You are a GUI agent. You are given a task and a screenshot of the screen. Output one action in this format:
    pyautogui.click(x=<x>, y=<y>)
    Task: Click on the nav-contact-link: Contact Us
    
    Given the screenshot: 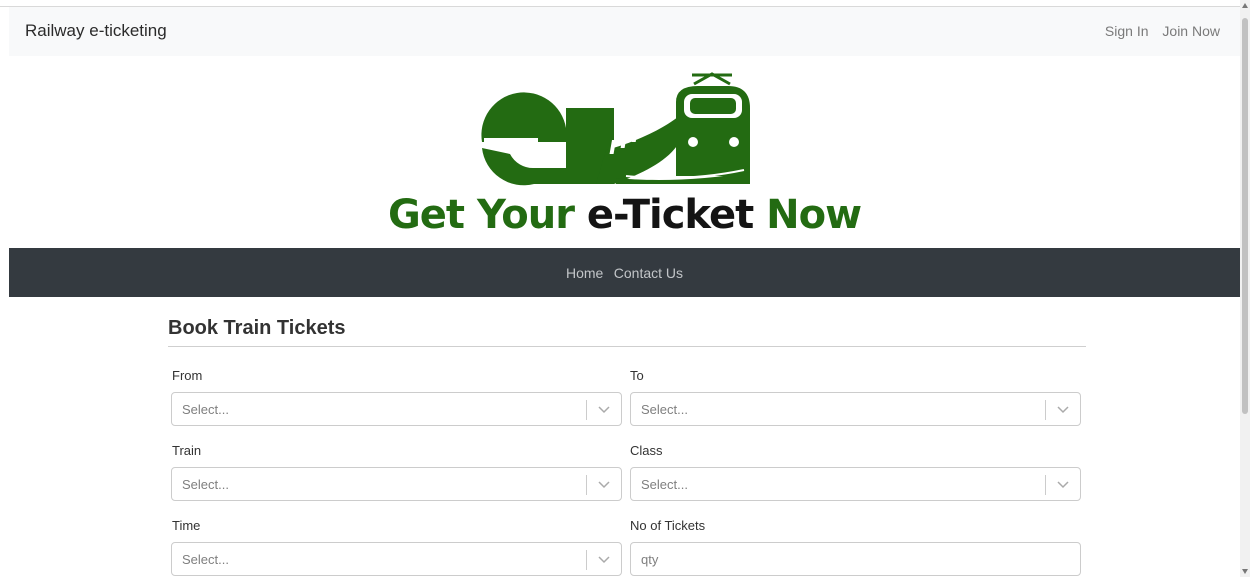 What is the action you would take?
    pyautogui.click(x=648, y=273)
    